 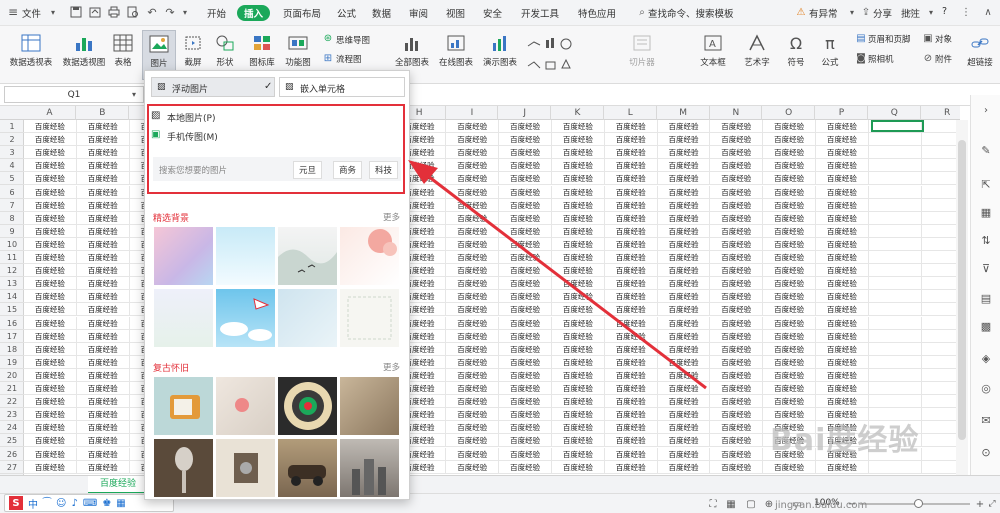 I want to click on tab-page-layout: 页面布局, so click(x=302, y=13).